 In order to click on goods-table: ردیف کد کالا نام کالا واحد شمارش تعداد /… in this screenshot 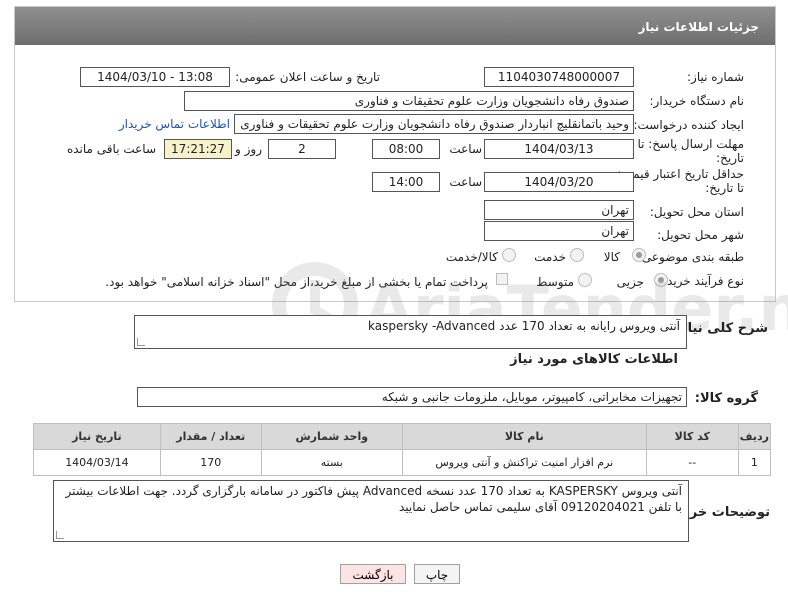, I will do `click(402, 449)`.